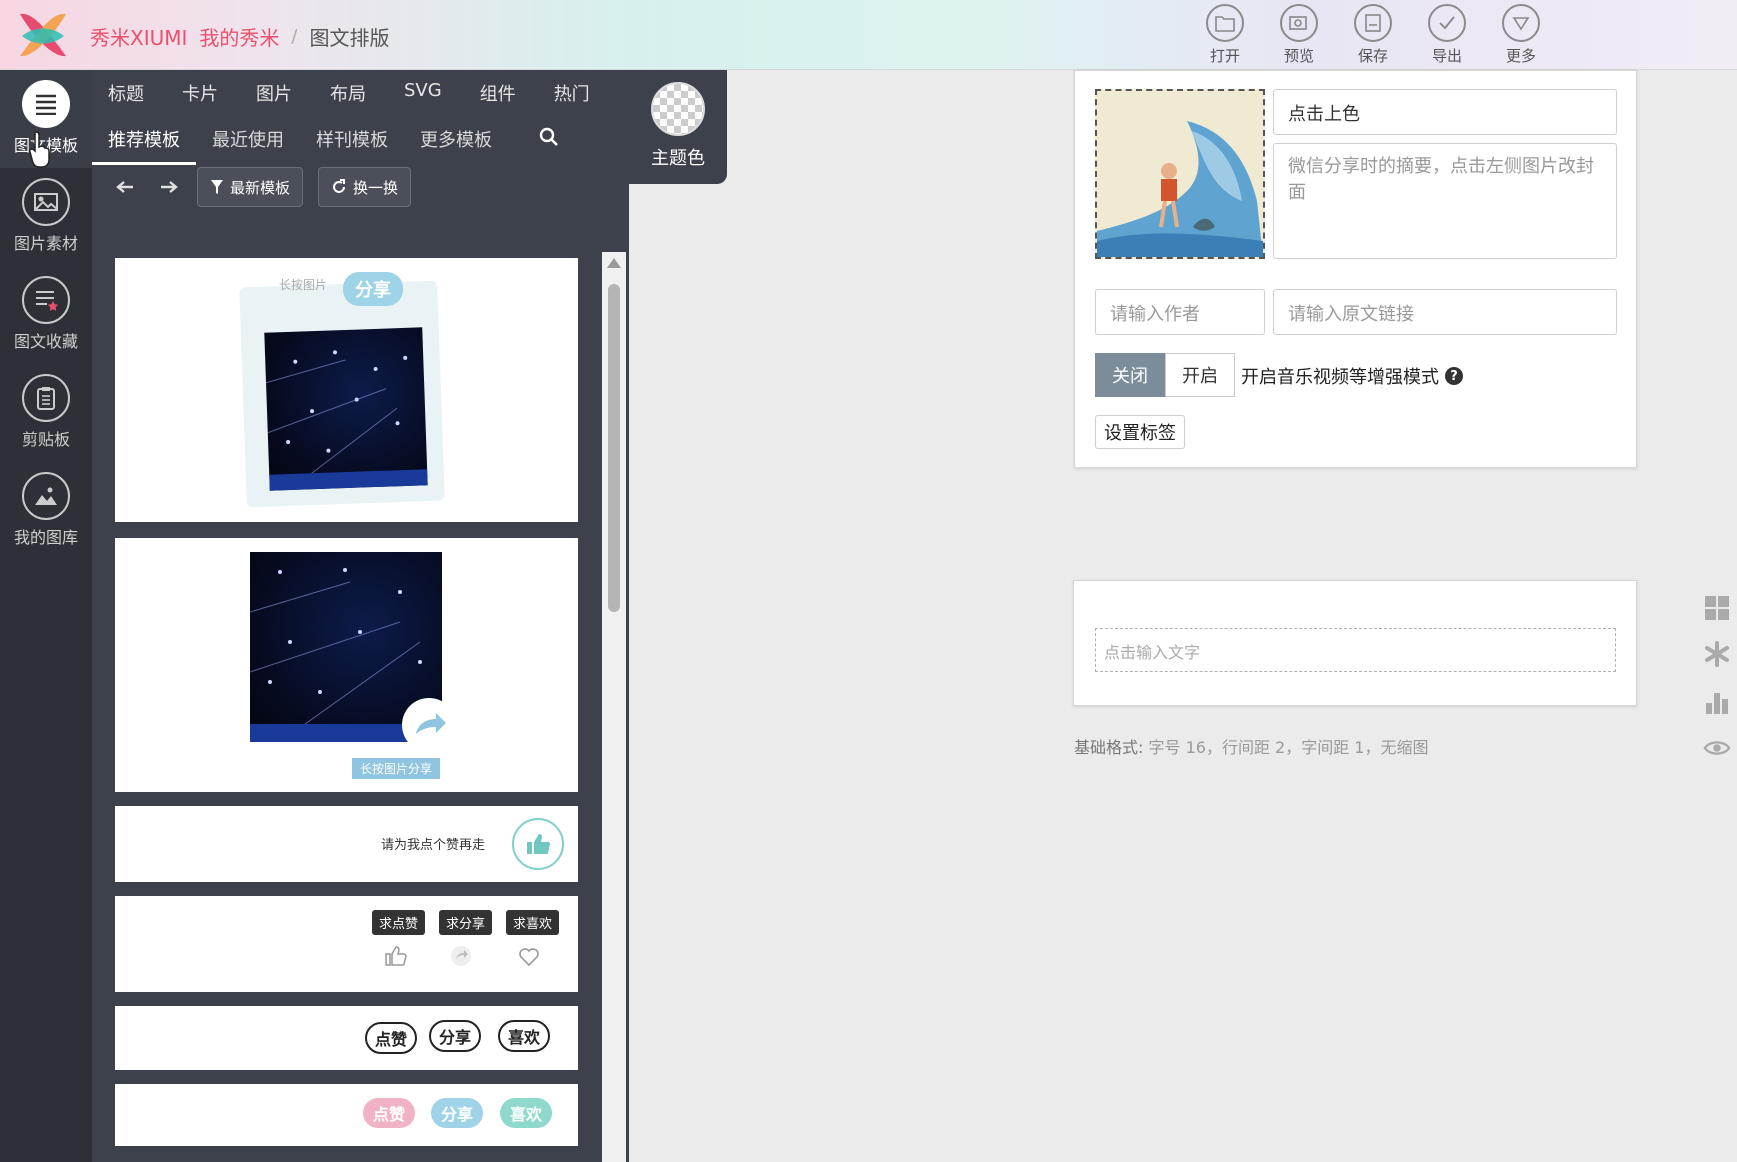 This screenshot has width=1737, height=1162. What do you see at coordinates (43, 35) in the screenshot?
I see `xiumi-logo-icon` at bounding box center [43, 35].